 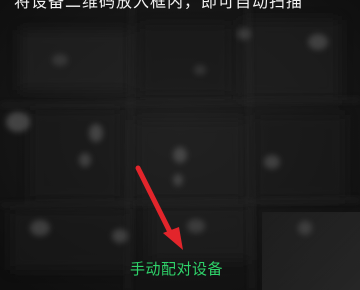 What do you see at coordinates (311, 251) in the screenshot?
I see `watermark-overlay` at bounding box center [311, 251].